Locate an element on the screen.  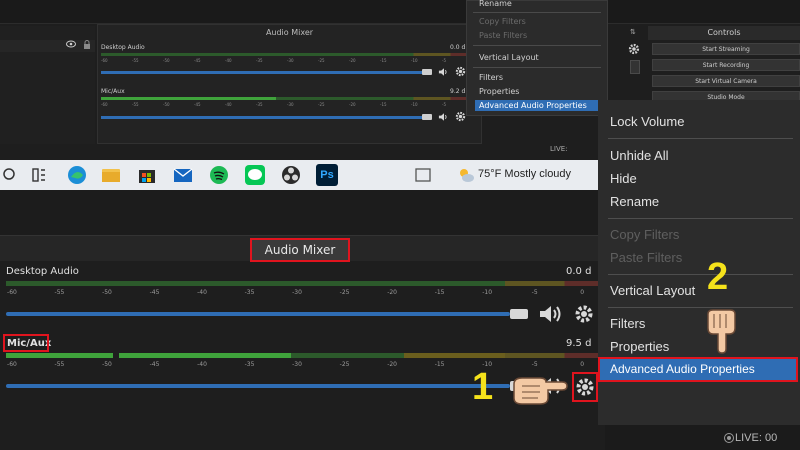
small-live-status: LIVE: is located at coordinates (559, 149).